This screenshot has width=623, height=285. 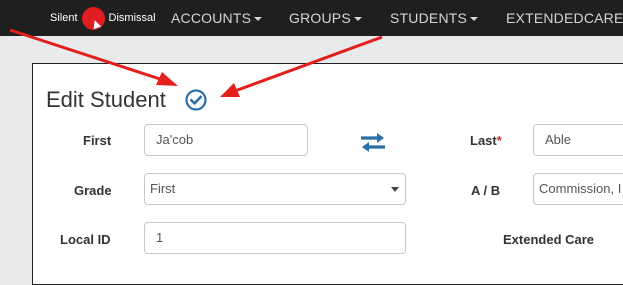 I want to click on brand-text-left: Silent, so click(x=64, y=18).